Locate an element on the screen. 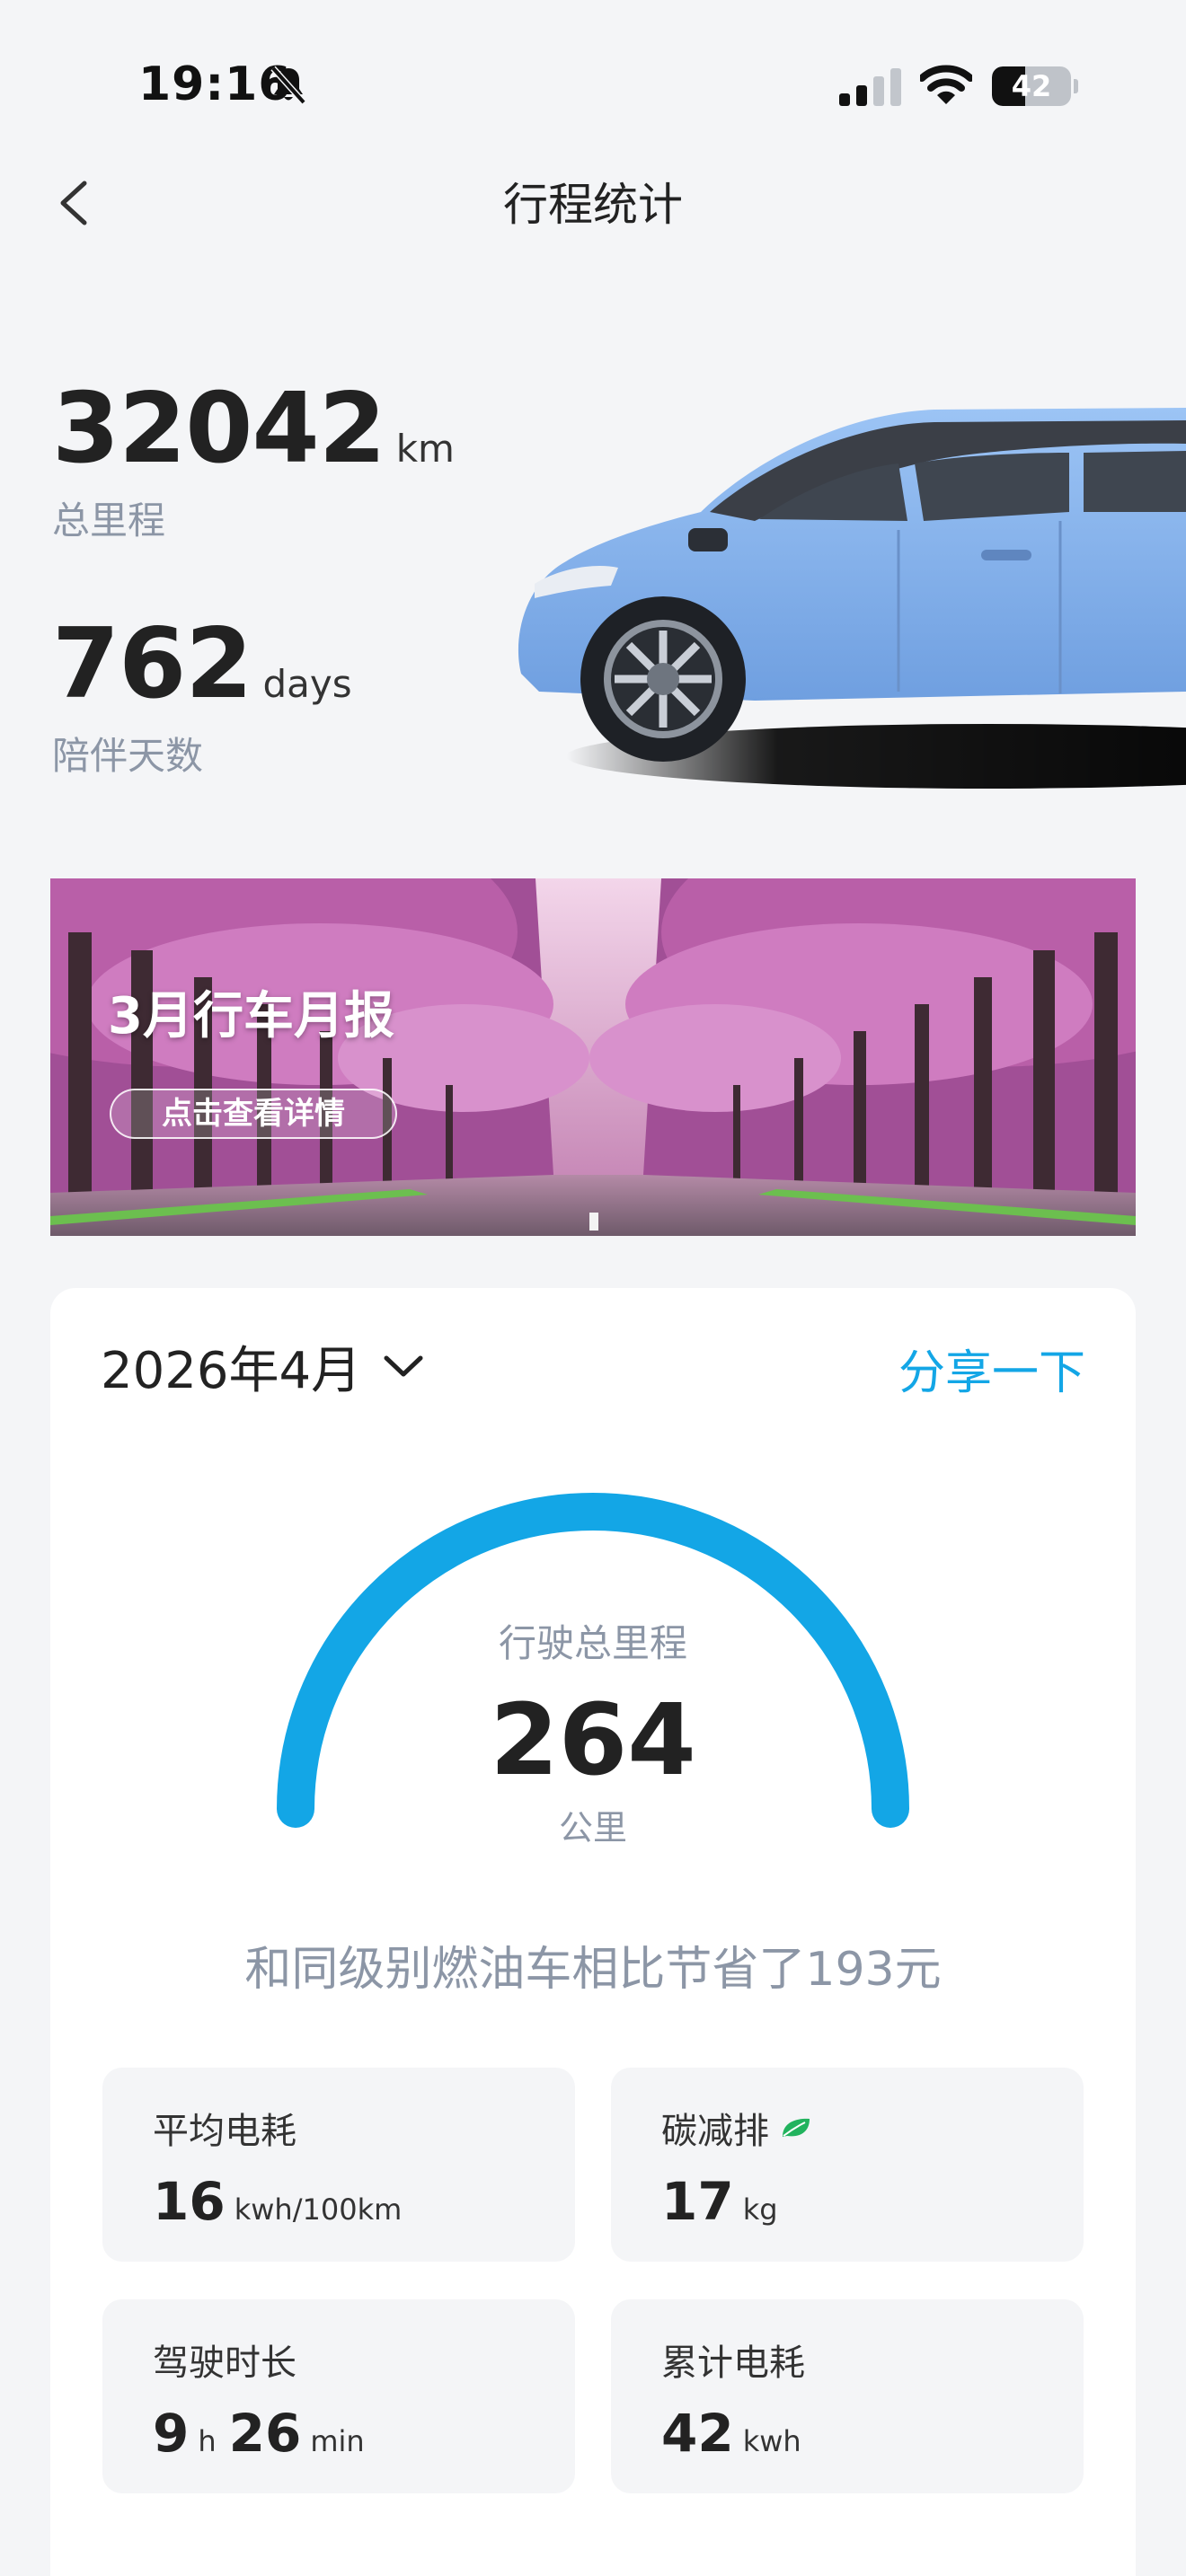  cellular-signal-icon is located at coordinates (870, 87).